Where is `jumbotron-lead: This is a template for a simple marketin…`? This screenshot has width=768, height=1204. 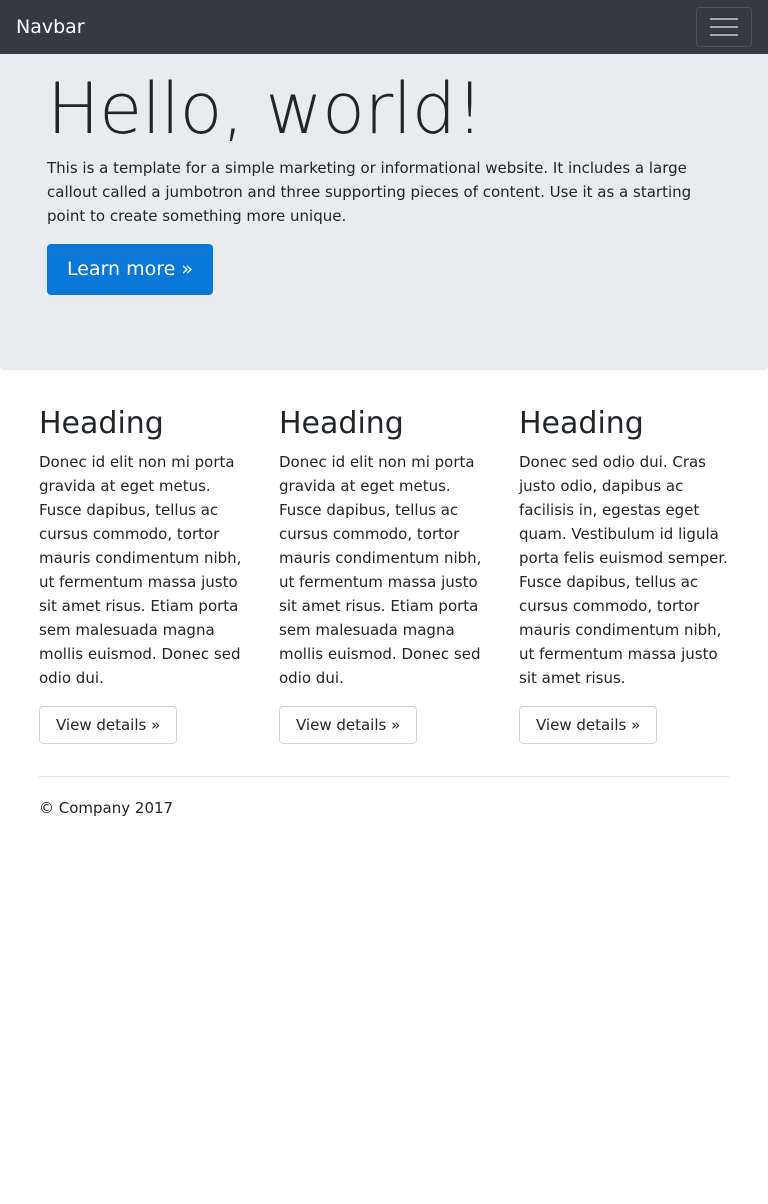
jumbotron-lead: This is a template for a simple marketin… is located at coordinates (369, 191).